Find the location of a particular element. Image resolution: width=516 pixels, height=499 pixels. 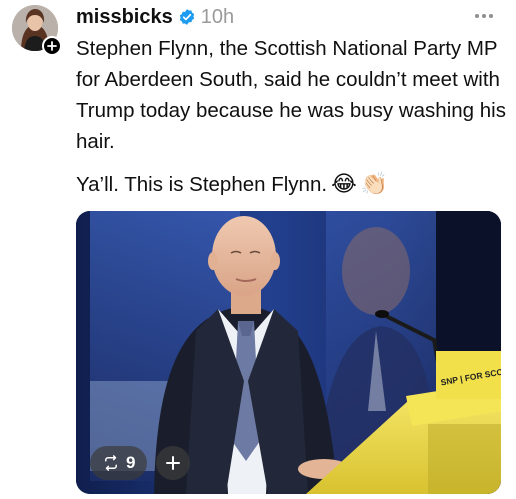

more-options-button is located at coordinates (484, 16).